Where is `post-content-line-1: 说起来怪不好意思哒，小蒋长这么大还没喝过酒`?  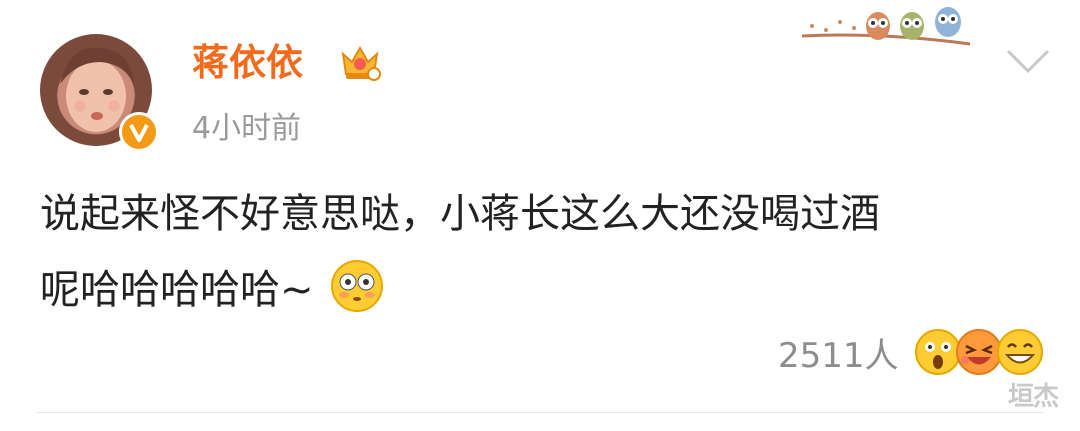
post-content-line-1: 说起来怪不好意思哒，小蒋长这么大还没喝过酒 is located at coordinates (460, 214).